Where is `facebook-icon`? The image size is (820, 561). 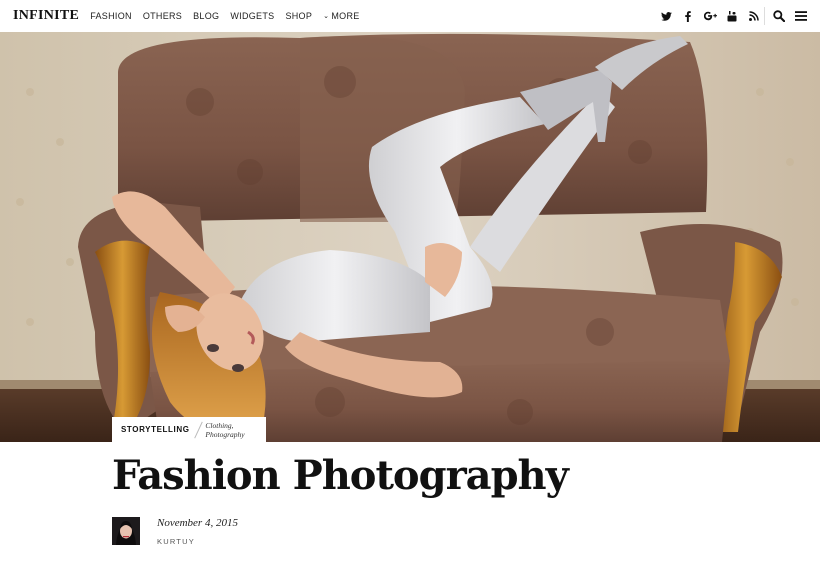
facebook-icon is located at coordinates (688, 16).